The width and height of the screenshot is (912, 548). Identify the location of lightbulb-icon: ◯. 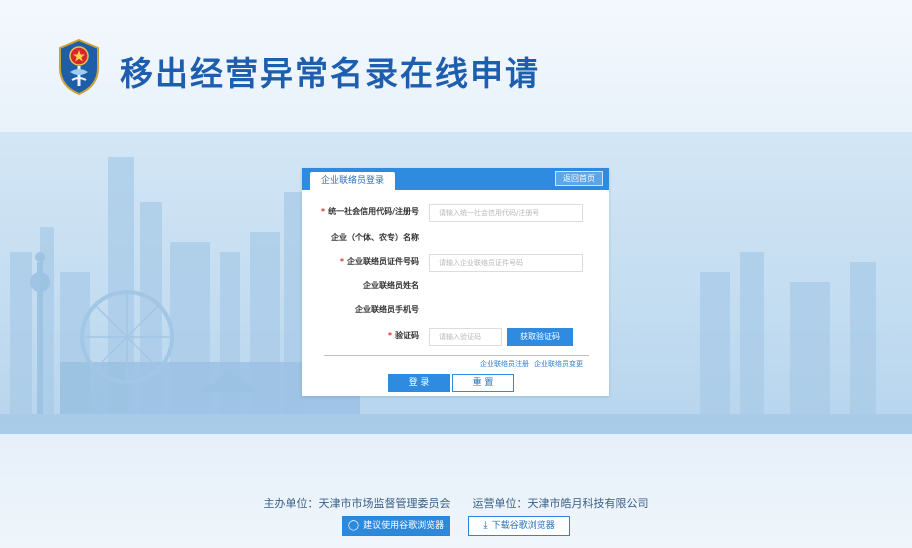
(353, 525).